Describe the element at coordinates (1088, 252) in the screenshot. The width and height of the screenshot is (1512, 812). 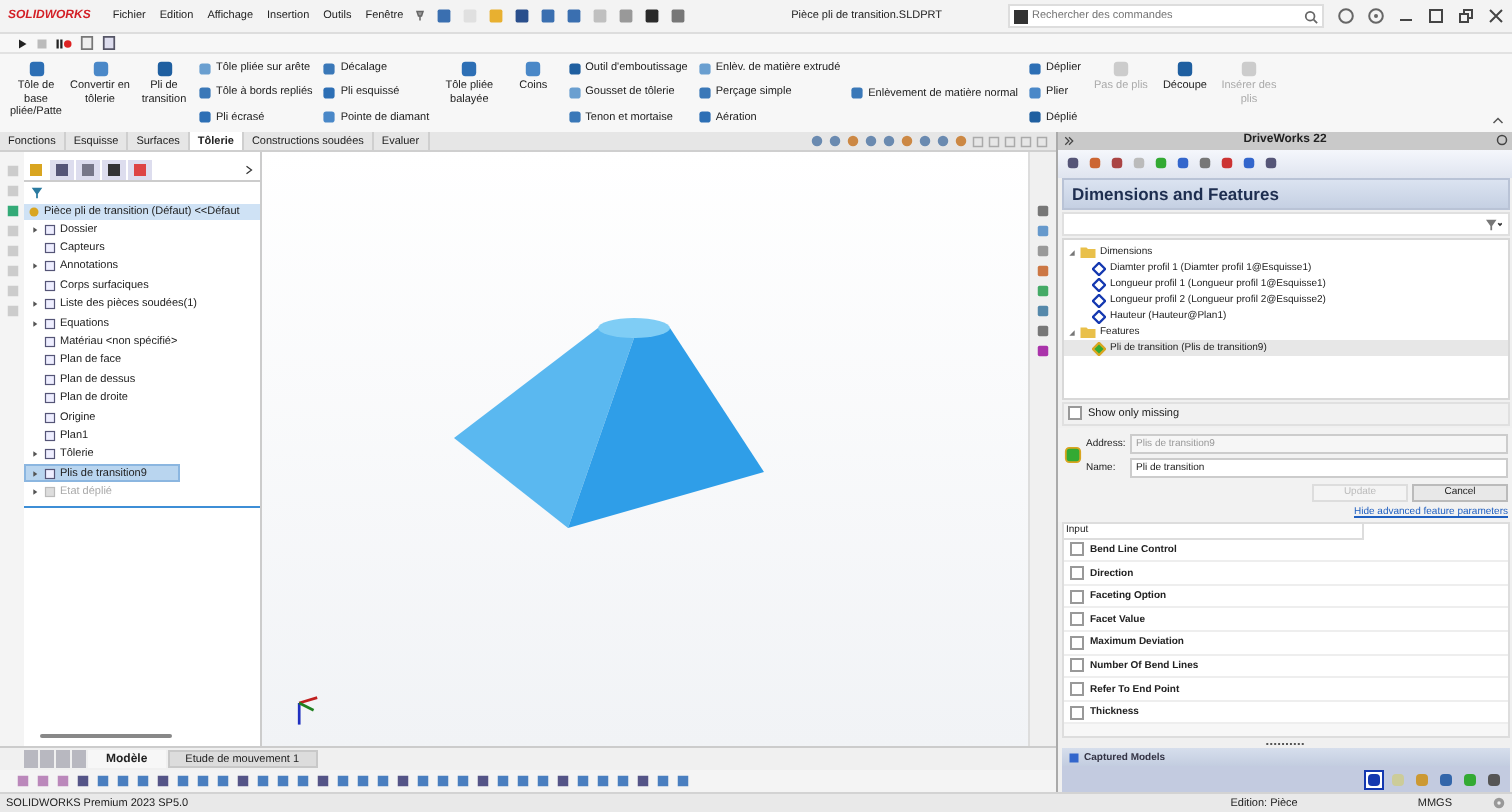
I see `folder-icon` at that location.